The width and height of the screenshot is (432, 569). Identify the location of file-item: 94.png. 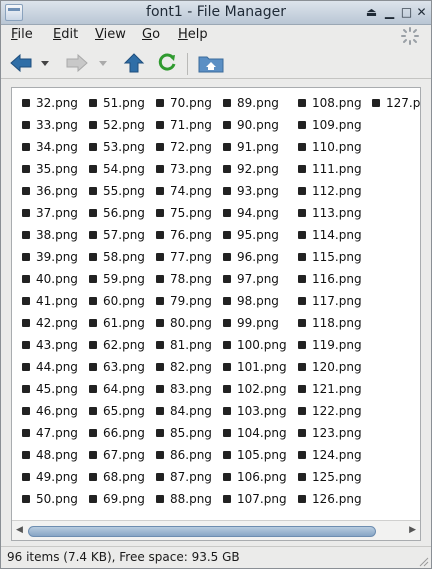
(247, 213).